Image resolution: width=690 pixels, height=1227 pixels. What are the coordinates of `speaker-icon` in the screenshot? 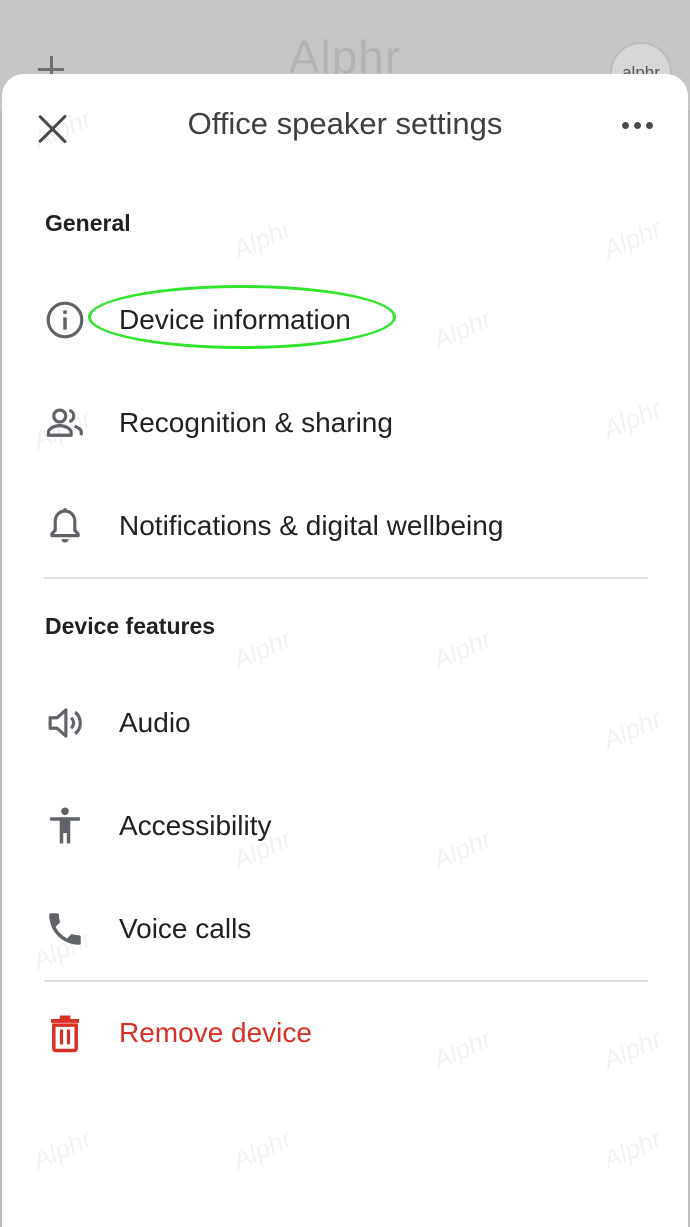 It's located at (65, 723).